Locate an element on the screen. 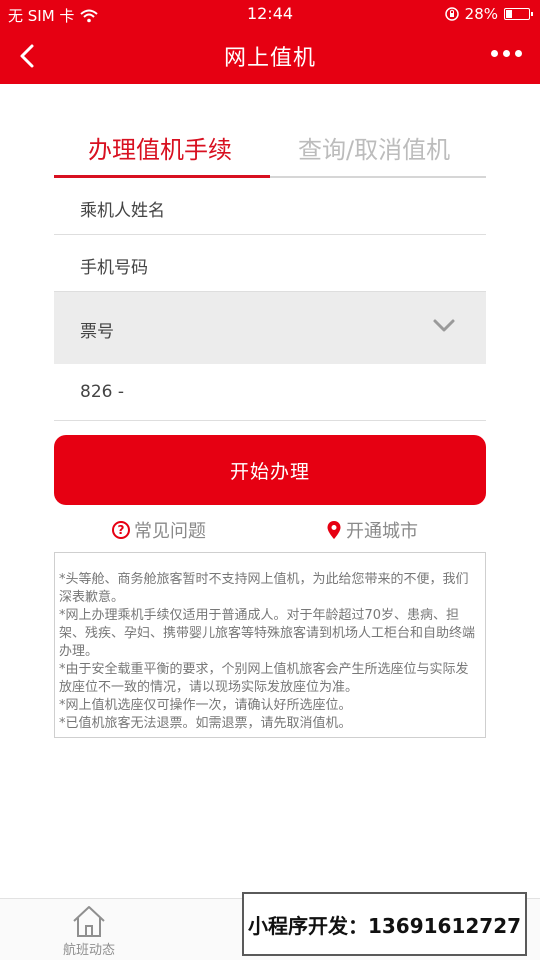  faq-link: ? 常见问题 is located at coordinates (159, 530).